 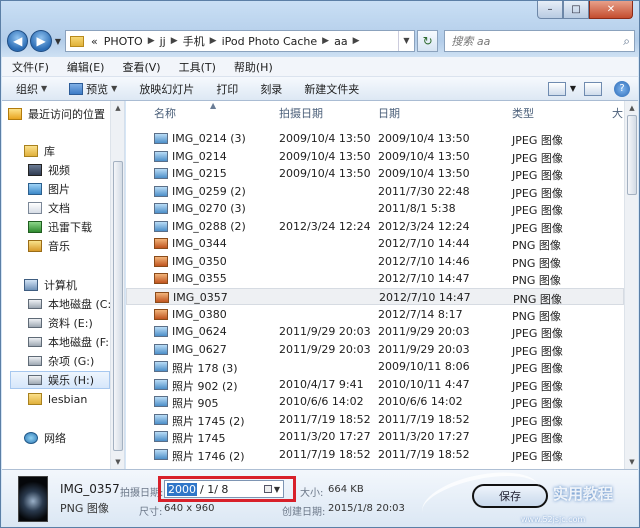 What do you see at coordinates (163, 41) in the screenshot?
I see `breadcrumb-jj: jj` at bounding box center [163, 41].